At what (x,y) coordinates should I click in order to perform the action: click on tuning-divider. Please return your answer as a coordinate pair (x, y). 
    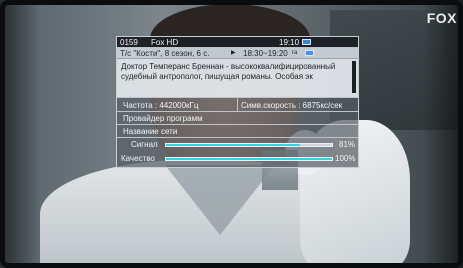
    Looking at the image, I should click on (237, 105).